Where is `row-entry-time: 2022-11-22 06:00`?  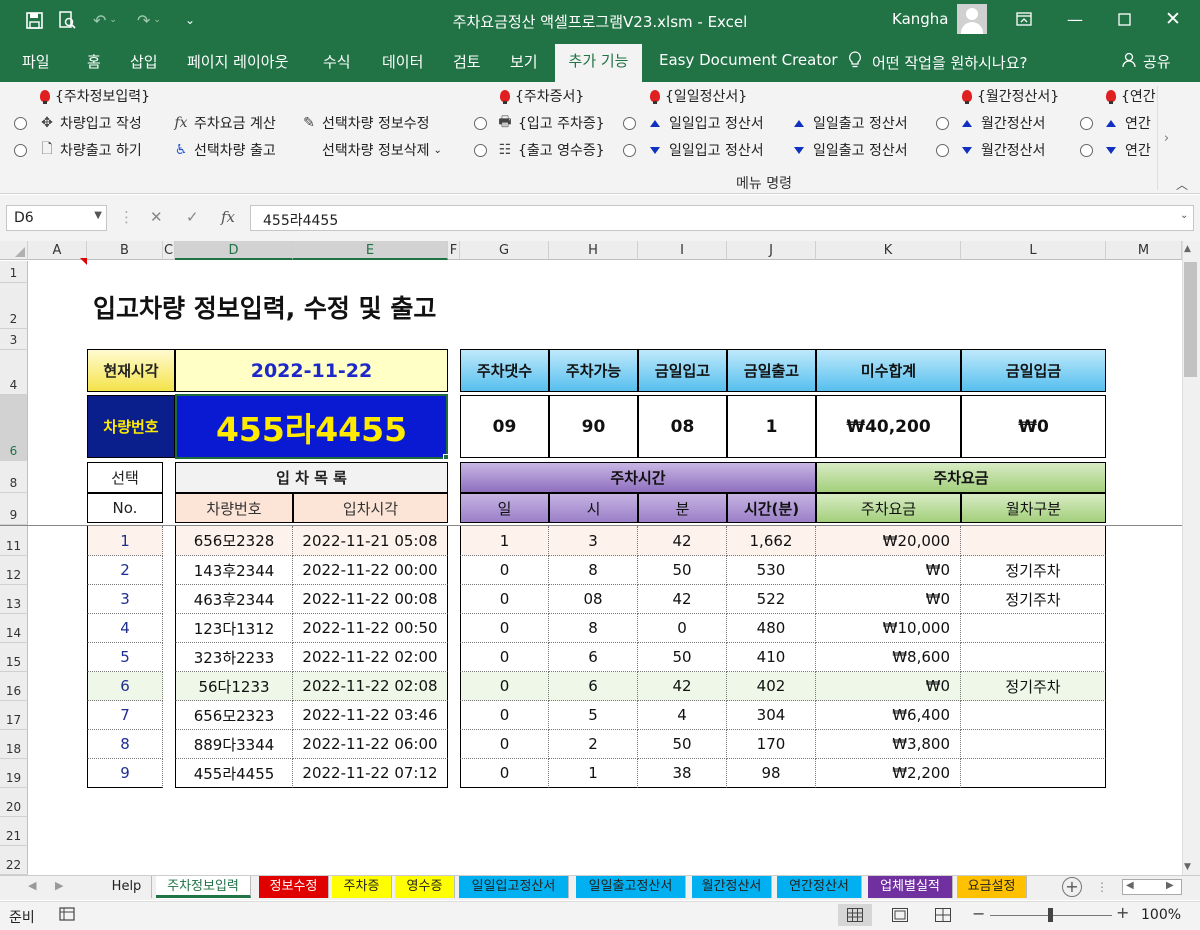 row-entry-time: 2022-11-22 06:00 is located at coordinates (370, 744).